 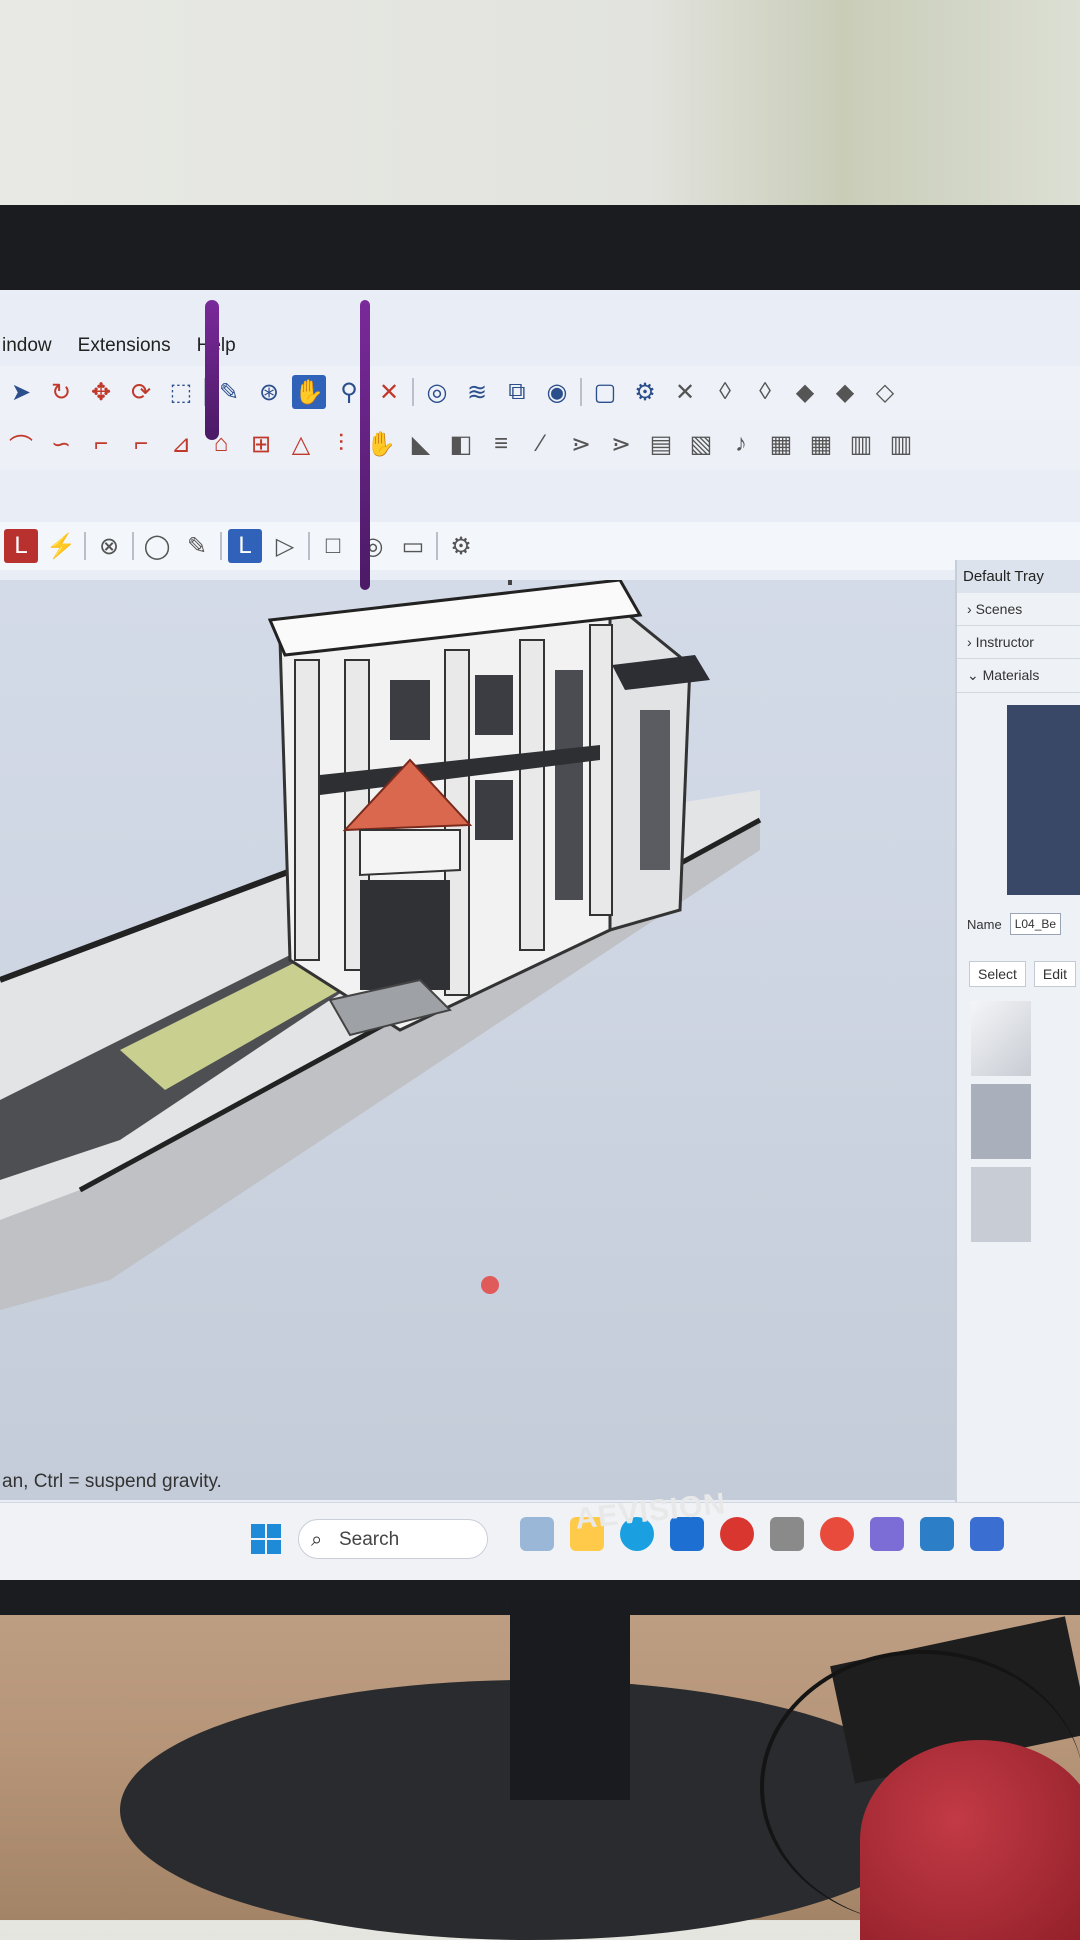 What do you see at coordinates (61, 546) in the screenshot?
I see `lightning-icon: ⚡` at bounding box center [61, 546].